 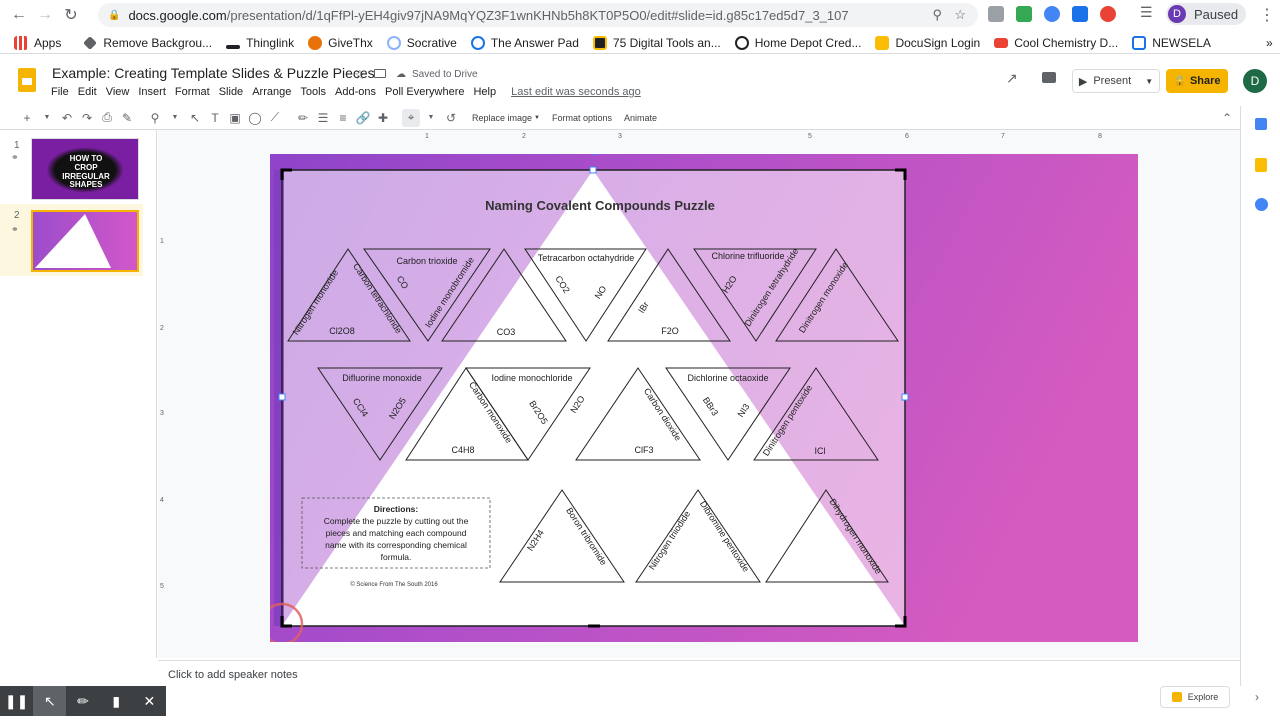 What do you see at coordinates (340, 42) in the screenshot?
I see `bookmark-item: GiveThx` at bounding box center [340, 42].